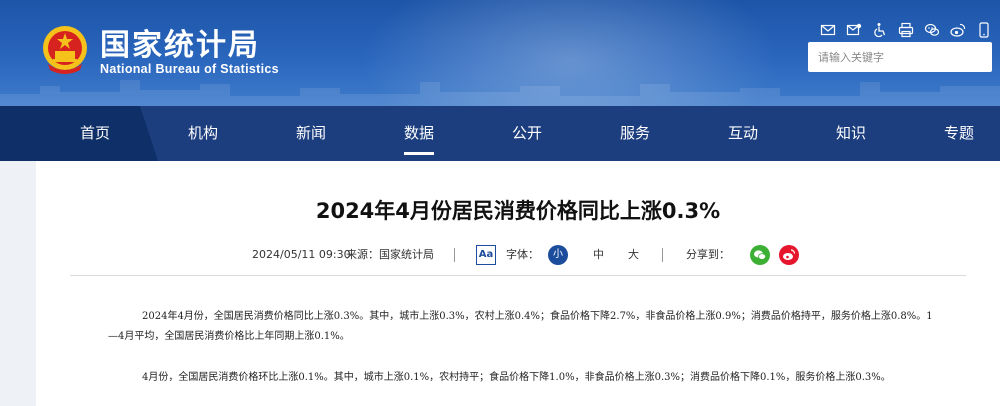 This screenshot has height=406, width=1000. I want to click on site-name: 国家统计局, so click(180, 45).